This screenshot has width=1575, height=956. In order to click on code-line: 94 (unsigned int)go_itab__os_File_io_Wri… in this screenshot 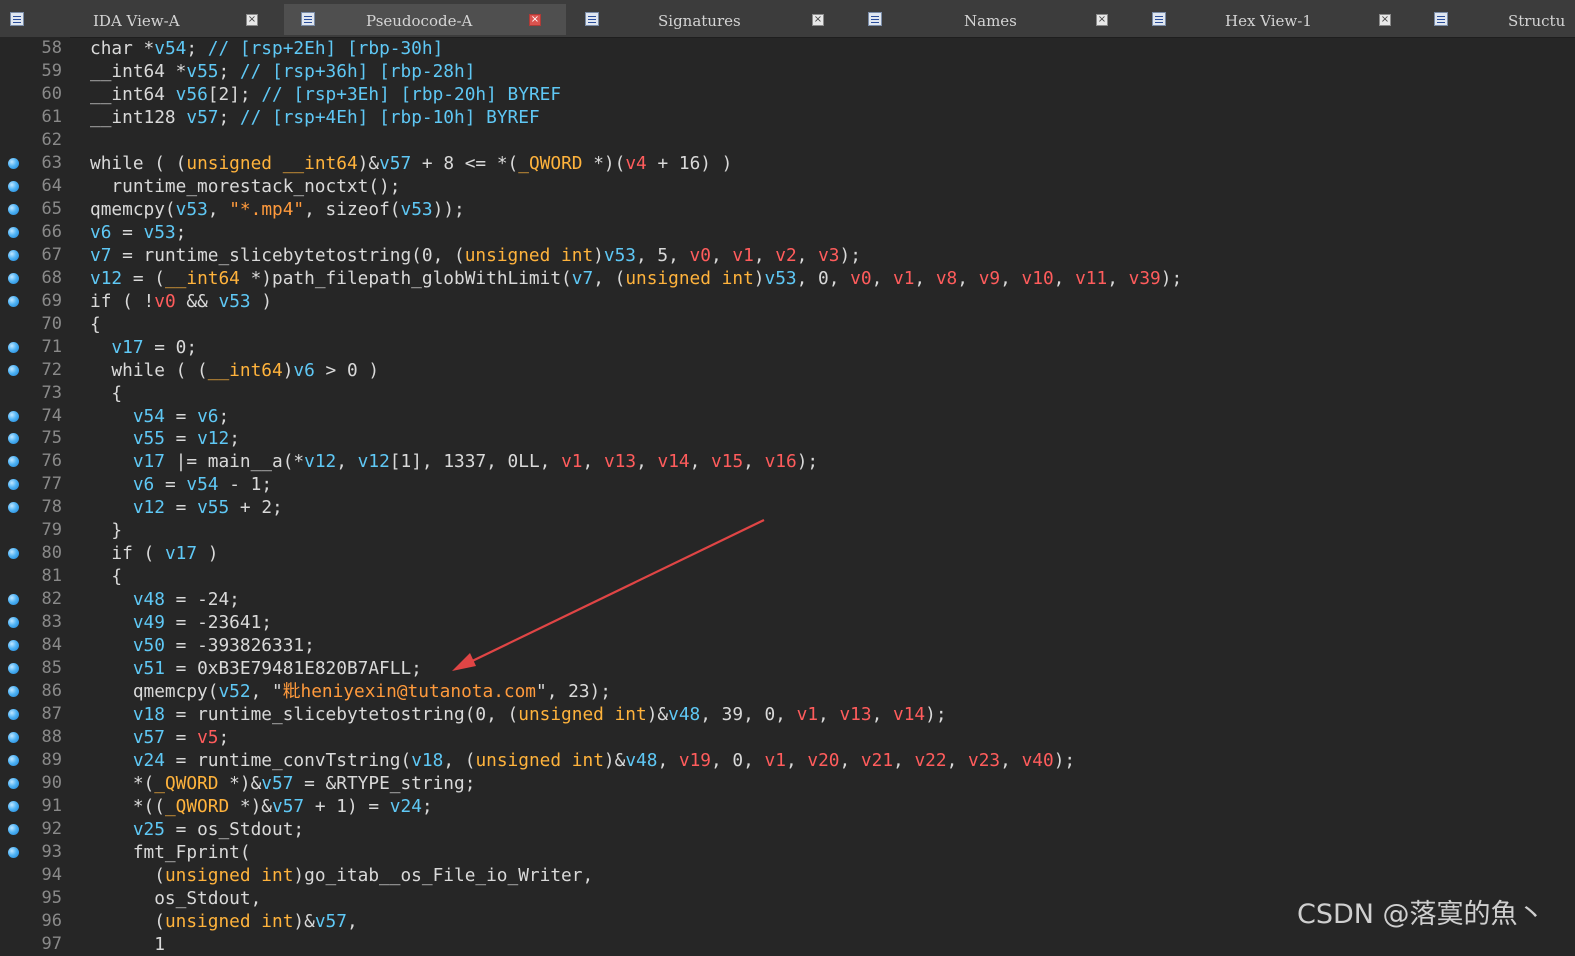, I will do `click(787, 875)`.